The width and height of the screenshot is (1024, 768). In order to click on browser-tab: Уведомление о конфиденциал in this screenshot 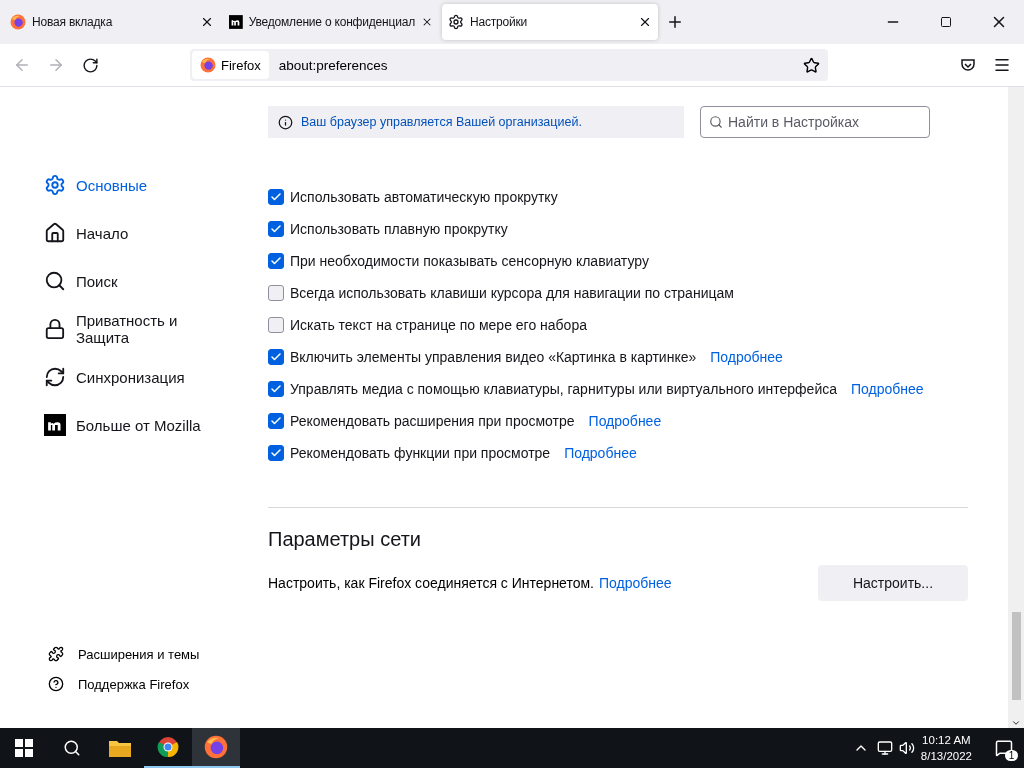, I will do `click(331, 22)`.